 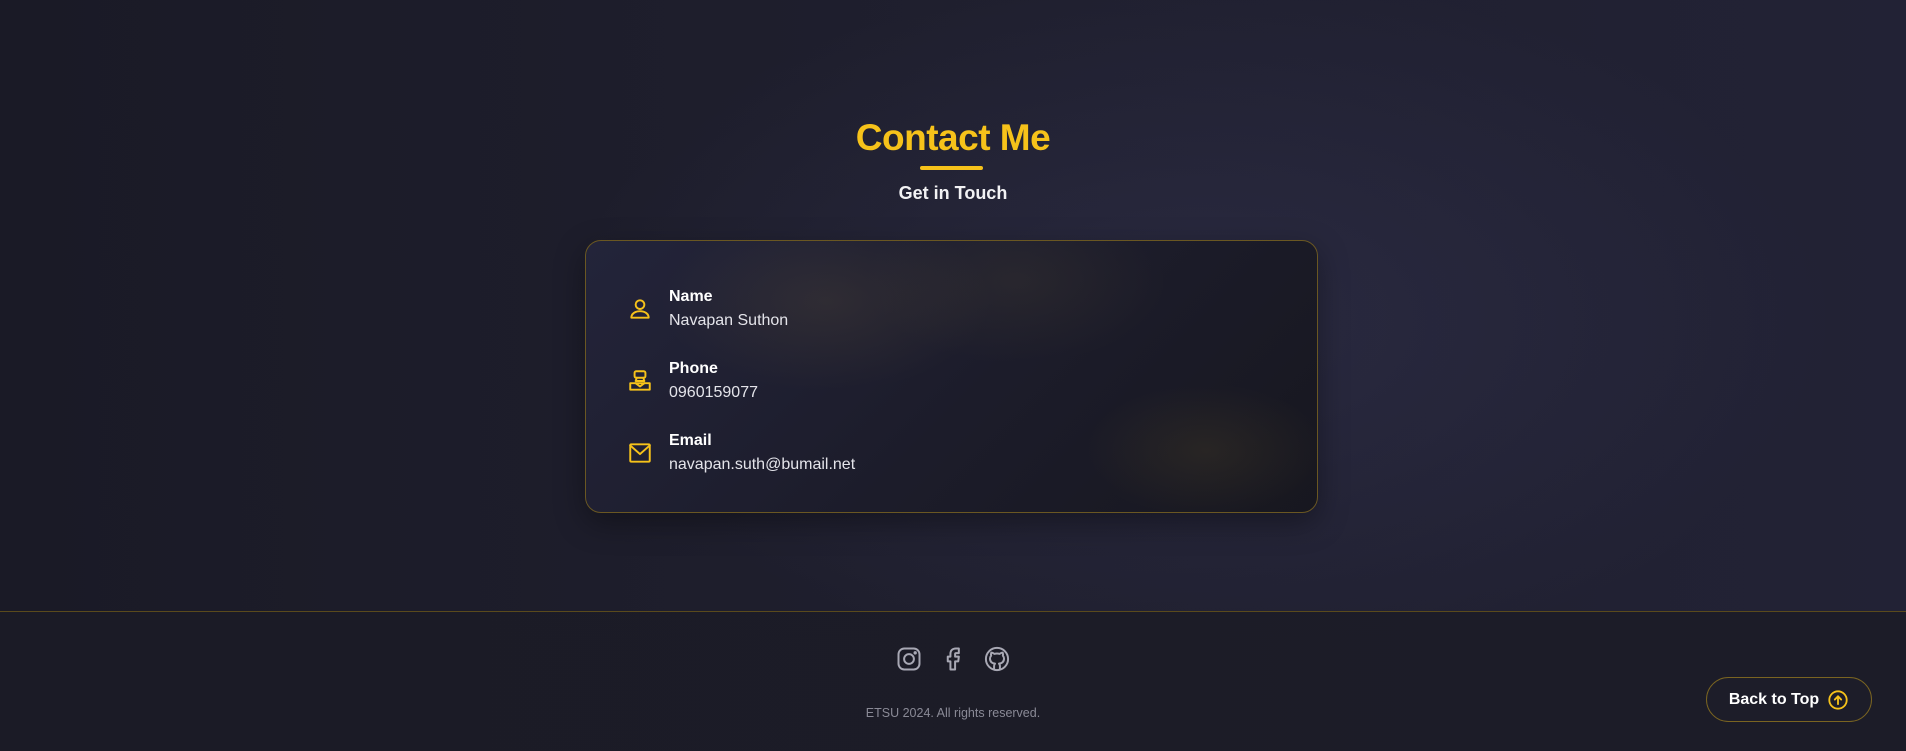 What do you see at coordinates (692, 381) in the screenshot?
I see `contact-row-phone: Phone 0960159077` at bounding box center [692, 381].